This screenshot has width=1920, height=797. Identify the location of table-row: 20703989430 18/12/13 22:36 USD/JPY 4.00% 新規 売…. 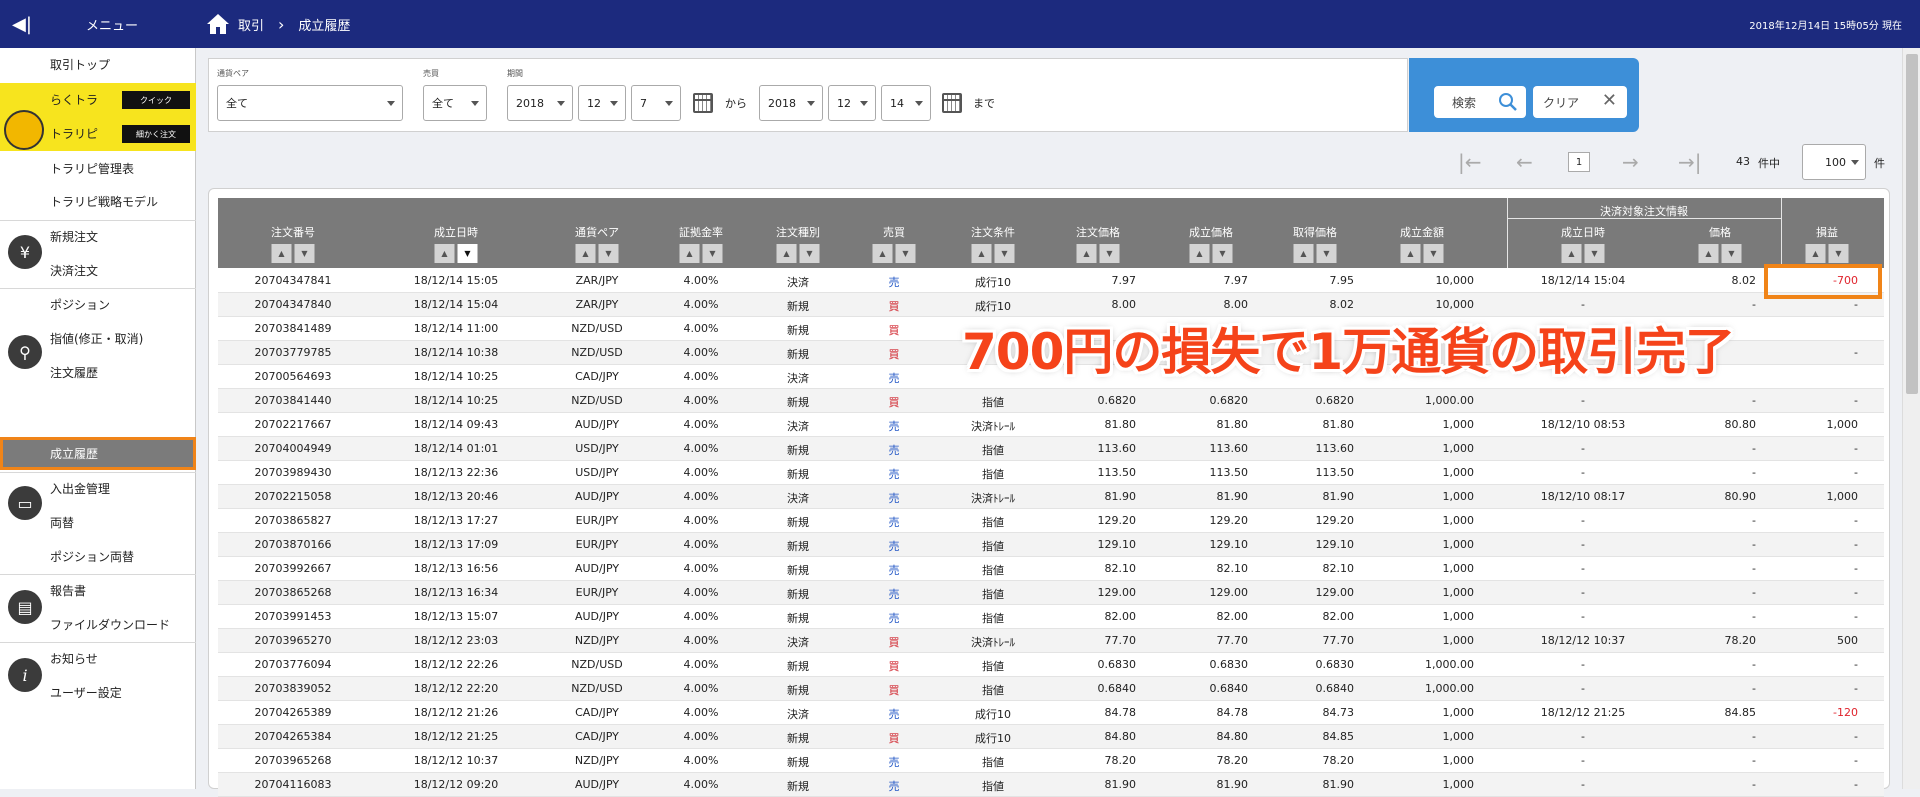
(1051, 473).